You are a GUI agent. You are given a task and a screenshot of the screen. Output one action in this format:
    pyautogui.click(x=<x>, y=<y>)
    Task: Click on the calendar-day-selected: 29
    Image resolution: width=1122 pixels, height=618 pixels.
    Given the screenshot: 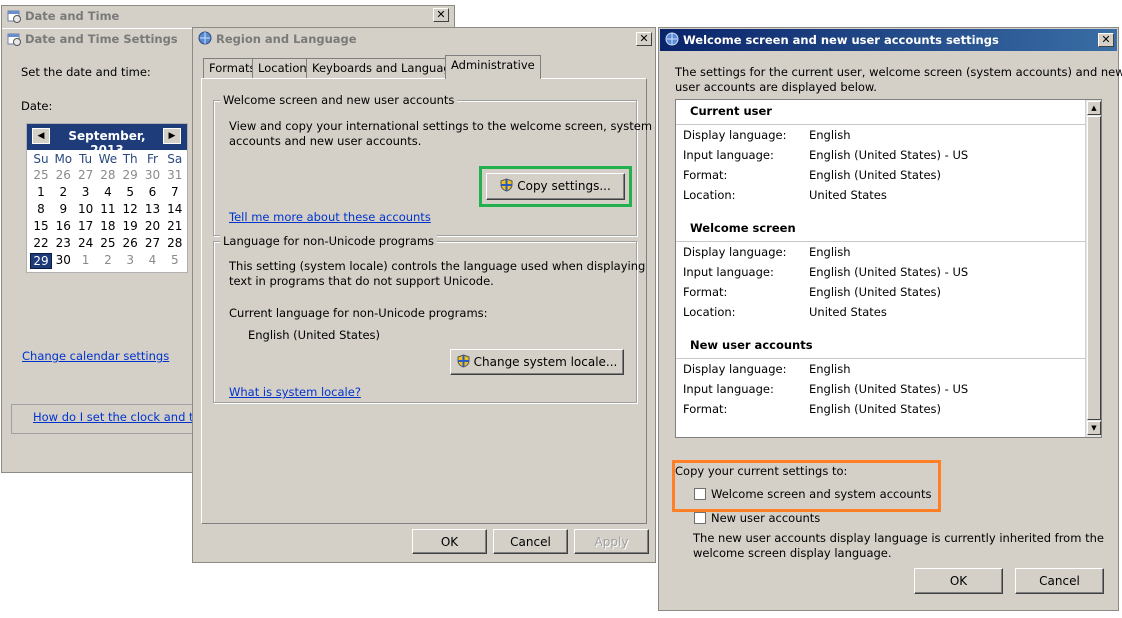 What is the action you would take?
    pyautogui.click(x=41, y=261)
    